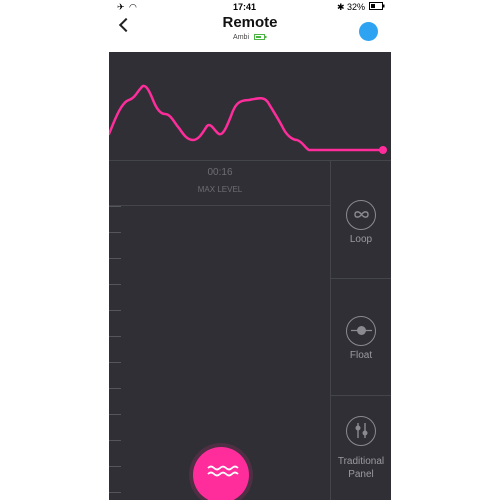 The height and width of the screenshot is (500, 500). Describe the element at coordinates (250, 22) in the screenshot. I see `page-title: Remote` at that location.